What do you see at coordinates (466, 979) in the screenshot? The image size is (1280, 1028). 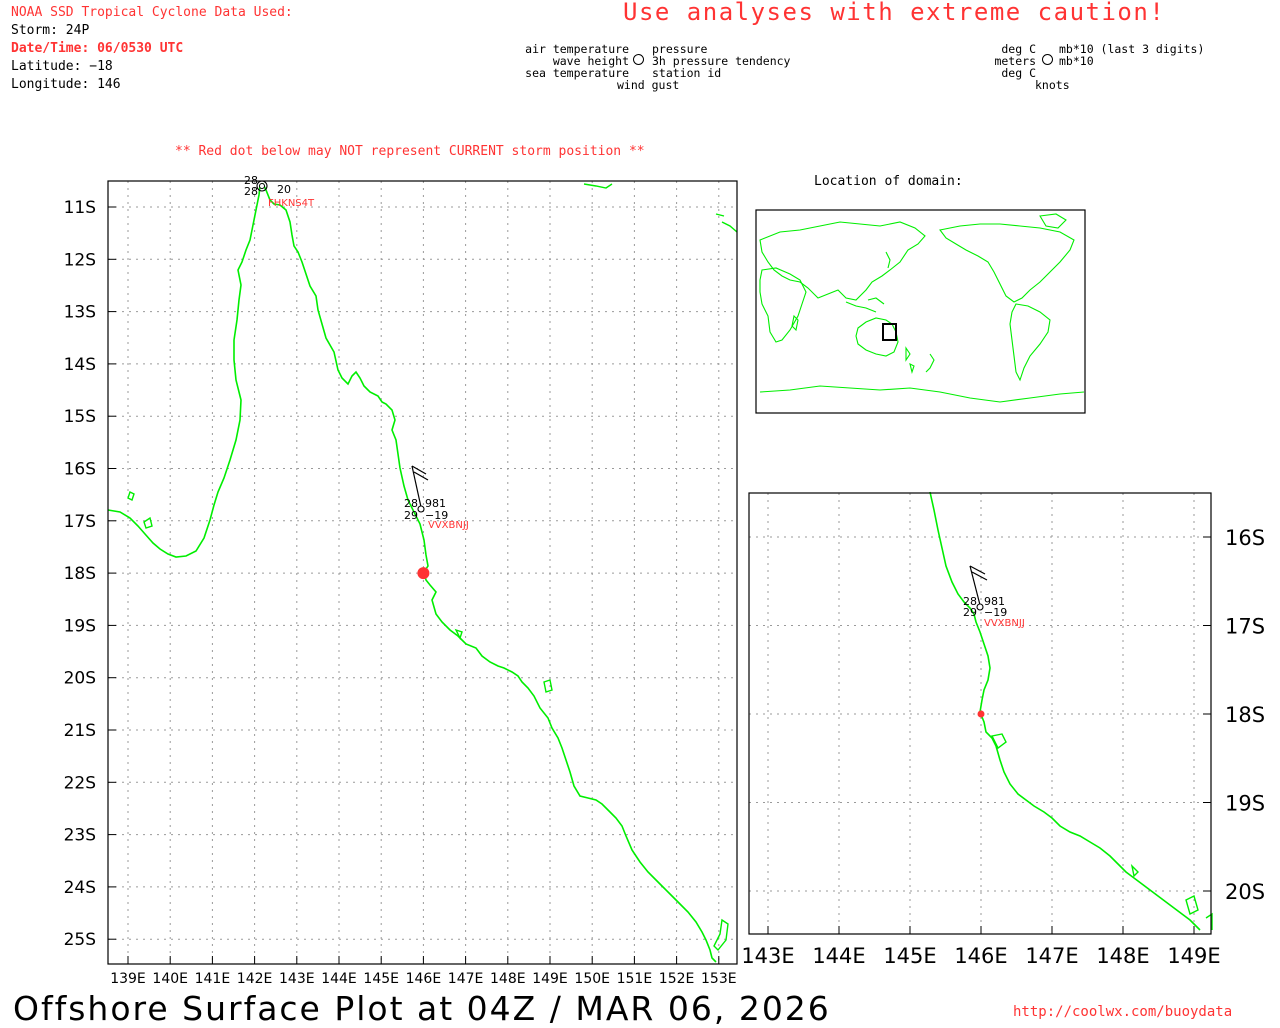 I see `main-lon-label: 147E` at bounding box center [466, 979].